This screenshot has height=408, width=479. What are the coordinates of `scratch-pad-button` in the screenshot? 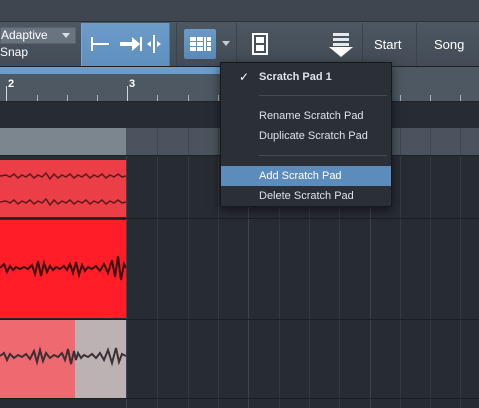 It's located at (200, 44).